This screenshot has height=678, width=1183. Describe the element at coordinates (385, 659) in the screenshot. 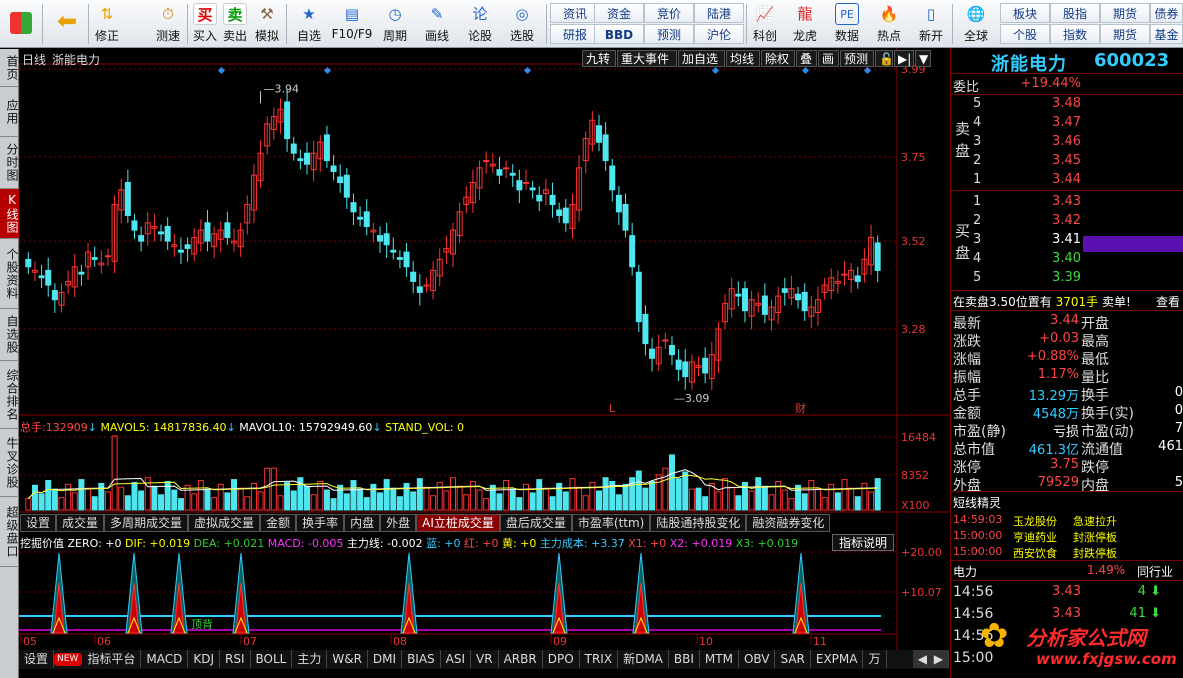

I see `indicator-tab-9: DMI` at that location.